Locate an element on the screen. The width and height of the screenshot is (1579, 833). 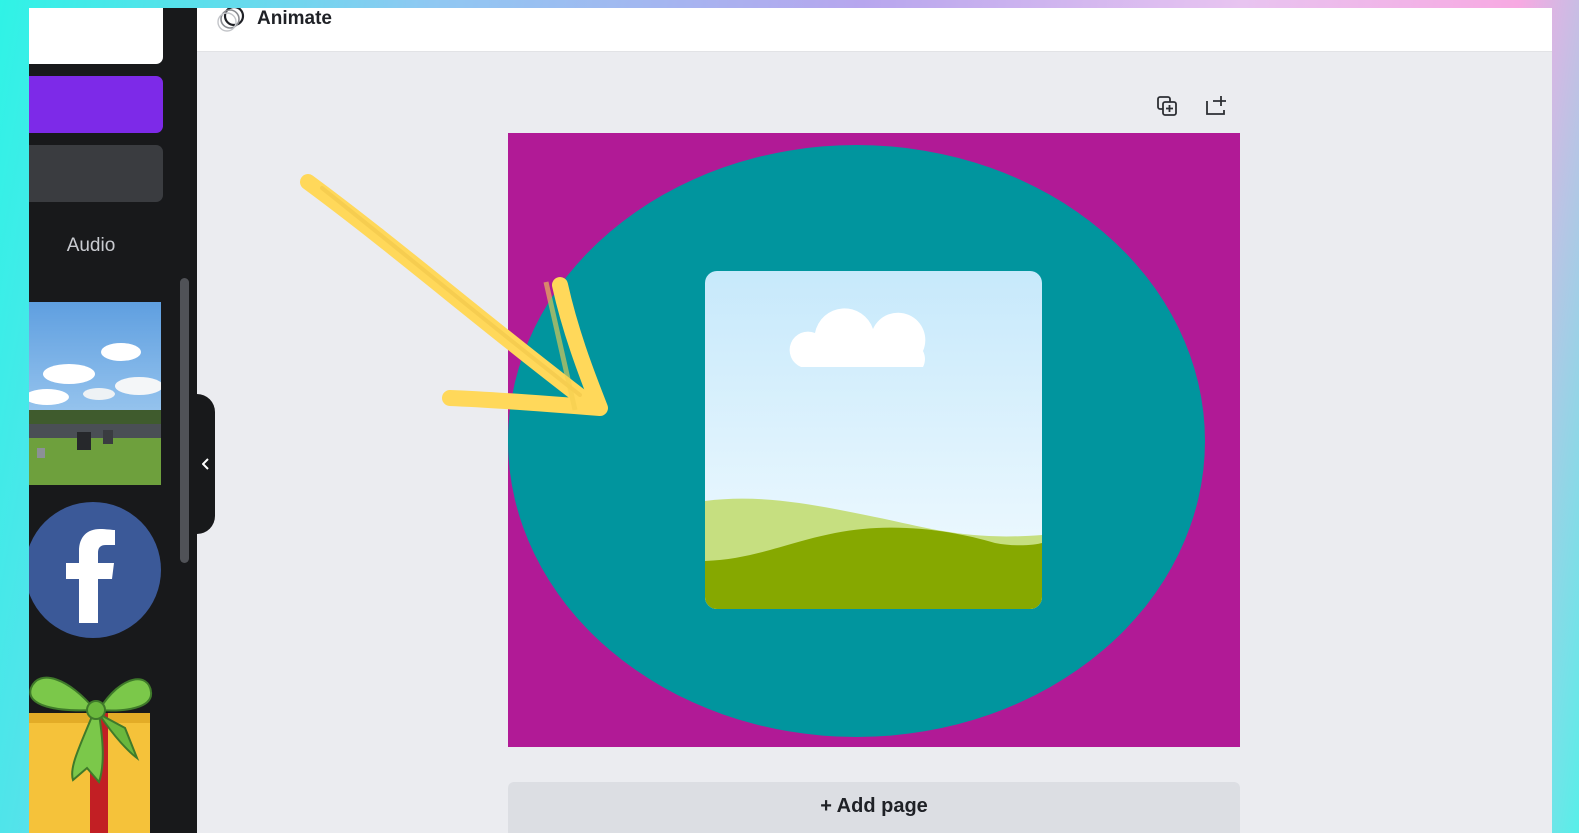
animate-button: Animate is located at coordinates (274, 20).